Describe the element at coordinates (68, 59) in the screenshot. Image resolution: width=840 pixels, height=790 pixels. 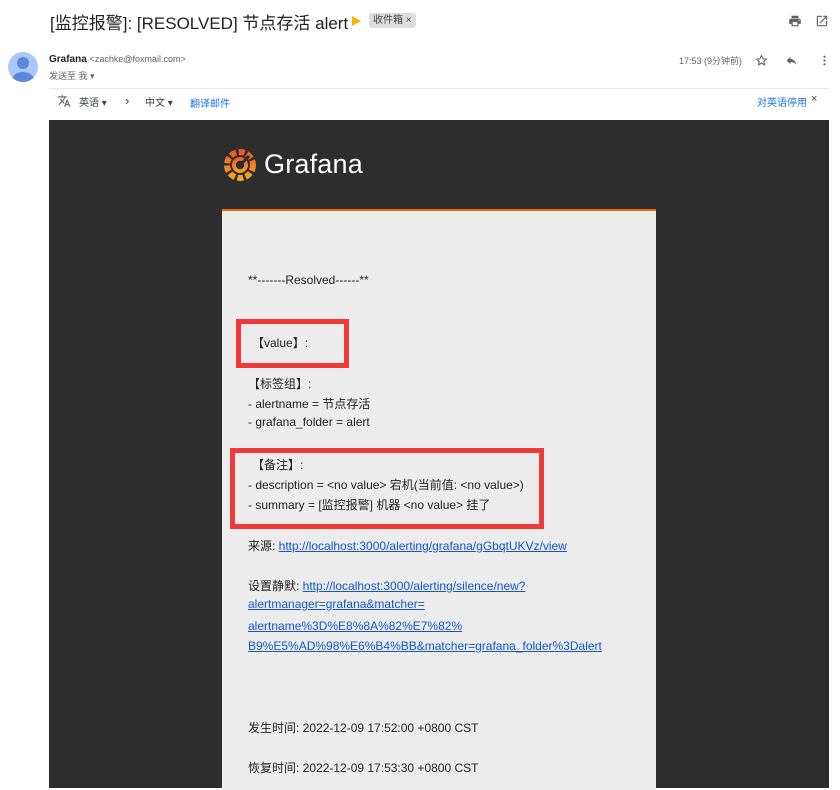
I see `sender-name: Grafana` at that location.